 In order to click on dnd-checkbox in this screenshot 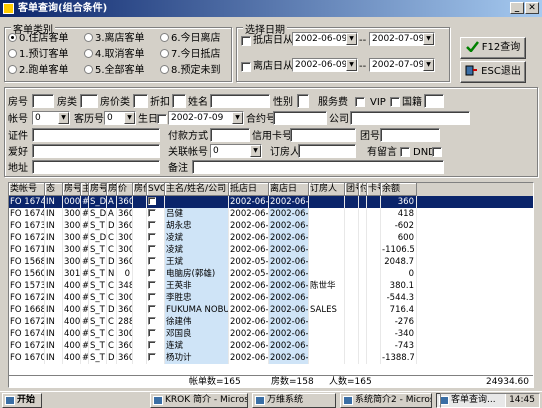, I will do `click(437, 152)`.